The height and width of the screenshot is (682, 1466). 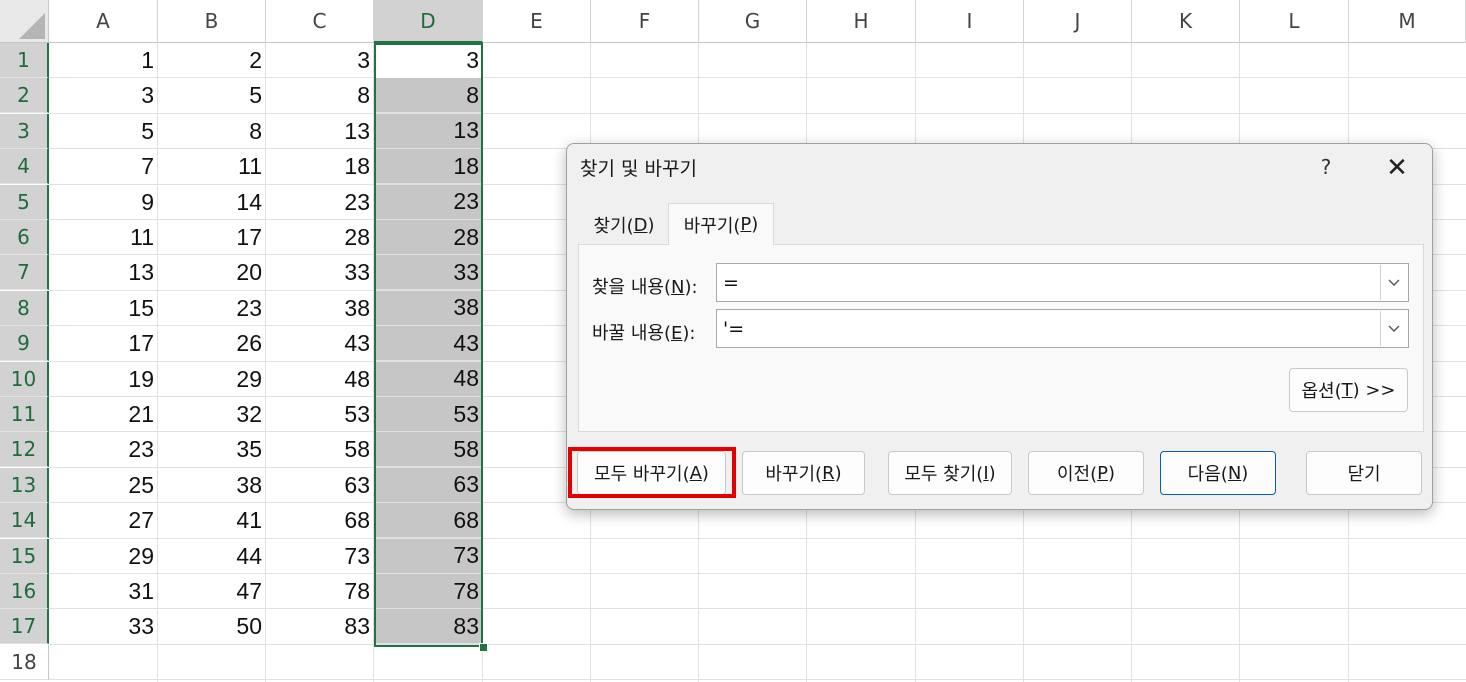 I want to click on row-header: 18, so click(x=24, y=662).